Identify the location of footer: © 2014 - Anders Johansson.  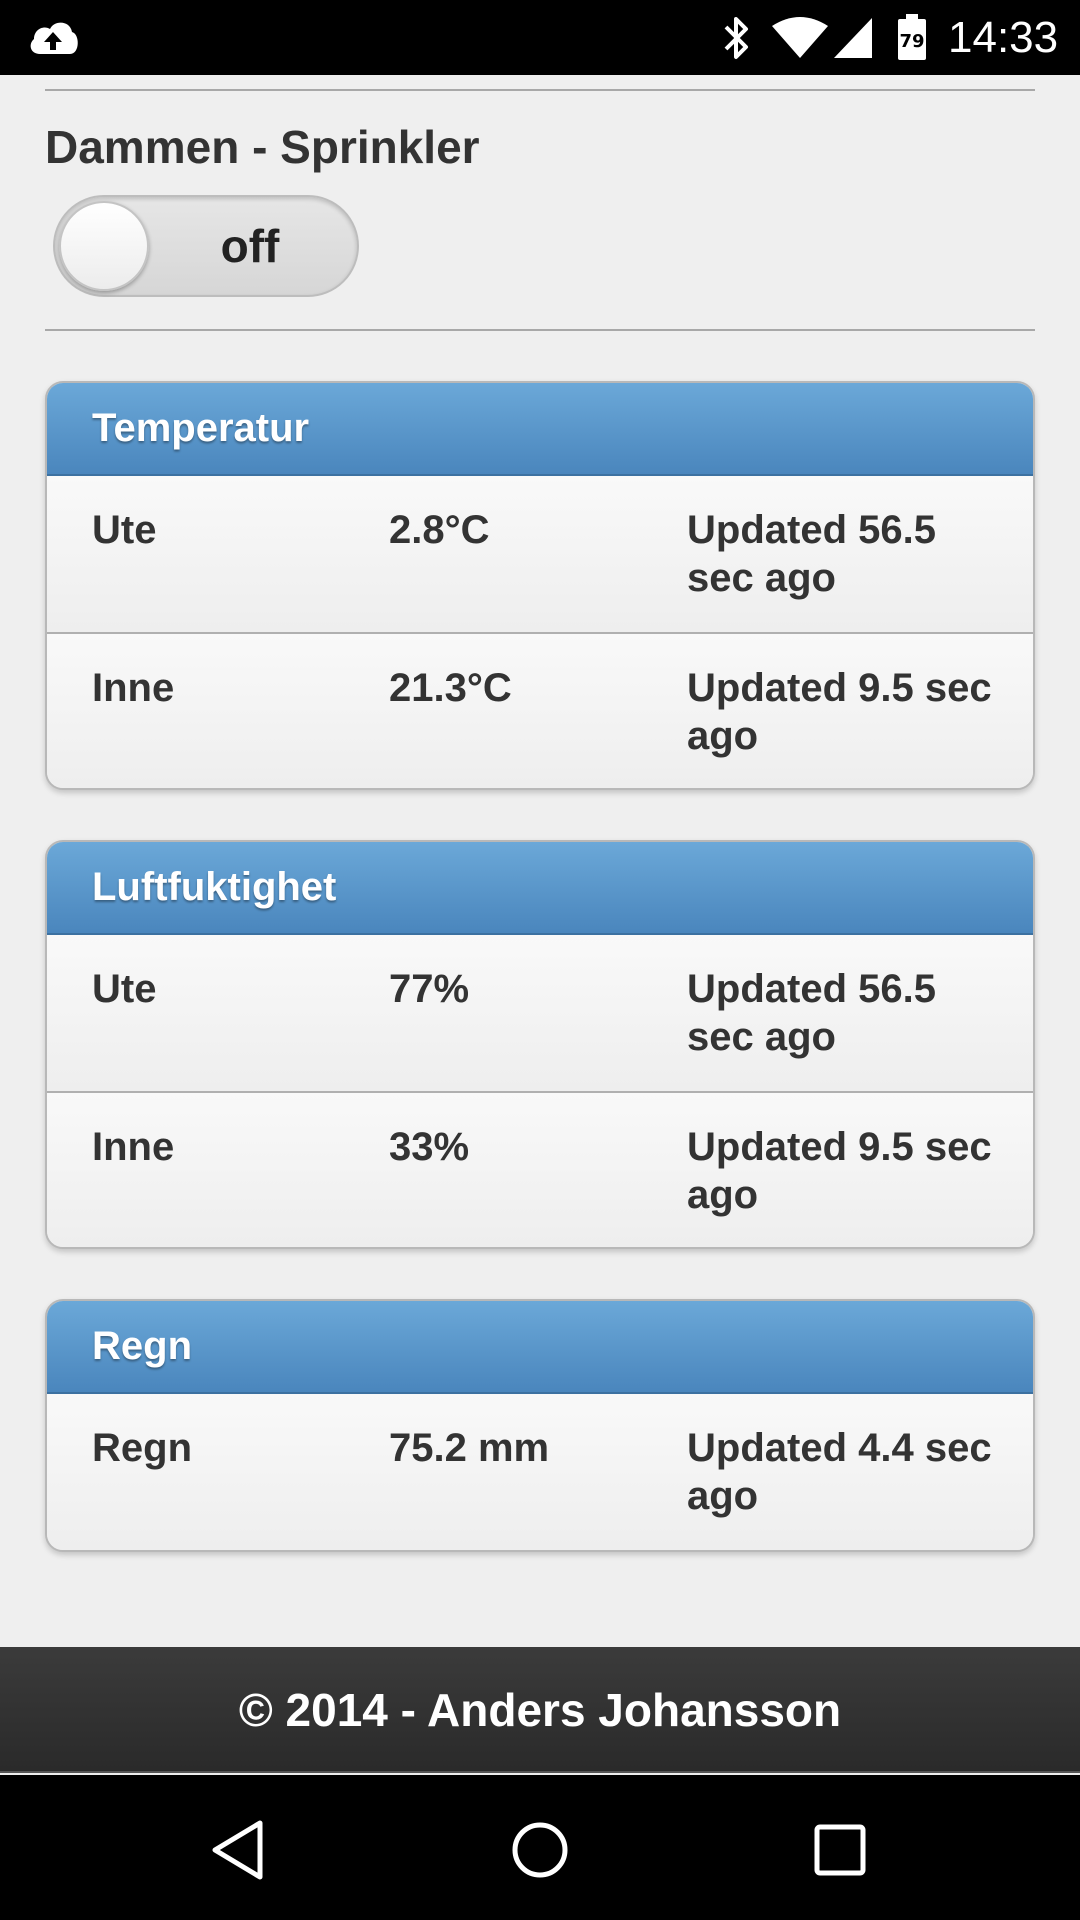
(540, 1710).